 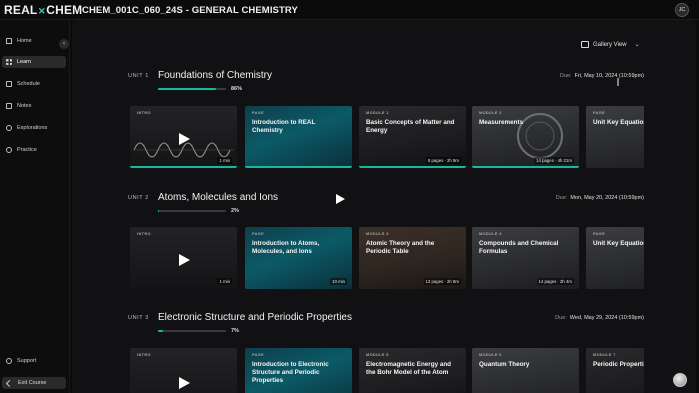 I want to click on module-card: MODULE 2 Measurements 14 pages · 4h 21m, so click(x=525, y=137).